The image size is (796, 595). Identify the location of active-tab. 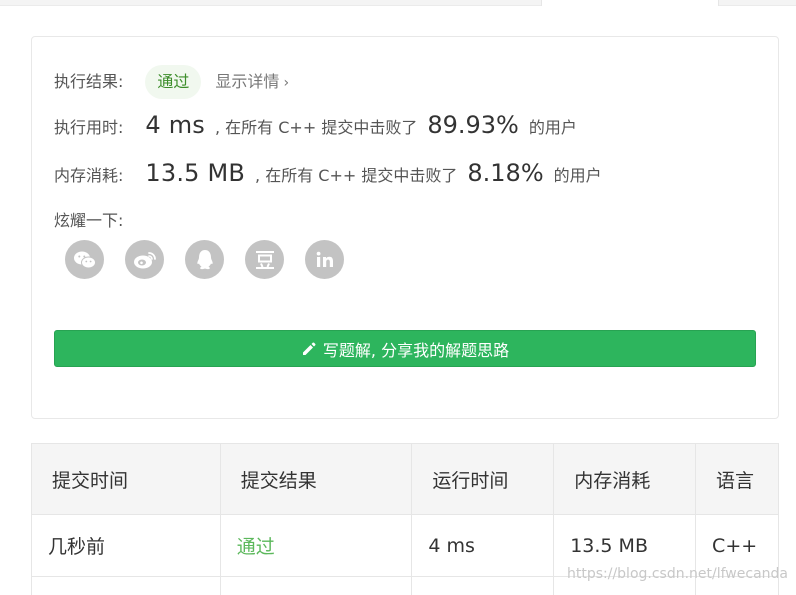
(630, 3).